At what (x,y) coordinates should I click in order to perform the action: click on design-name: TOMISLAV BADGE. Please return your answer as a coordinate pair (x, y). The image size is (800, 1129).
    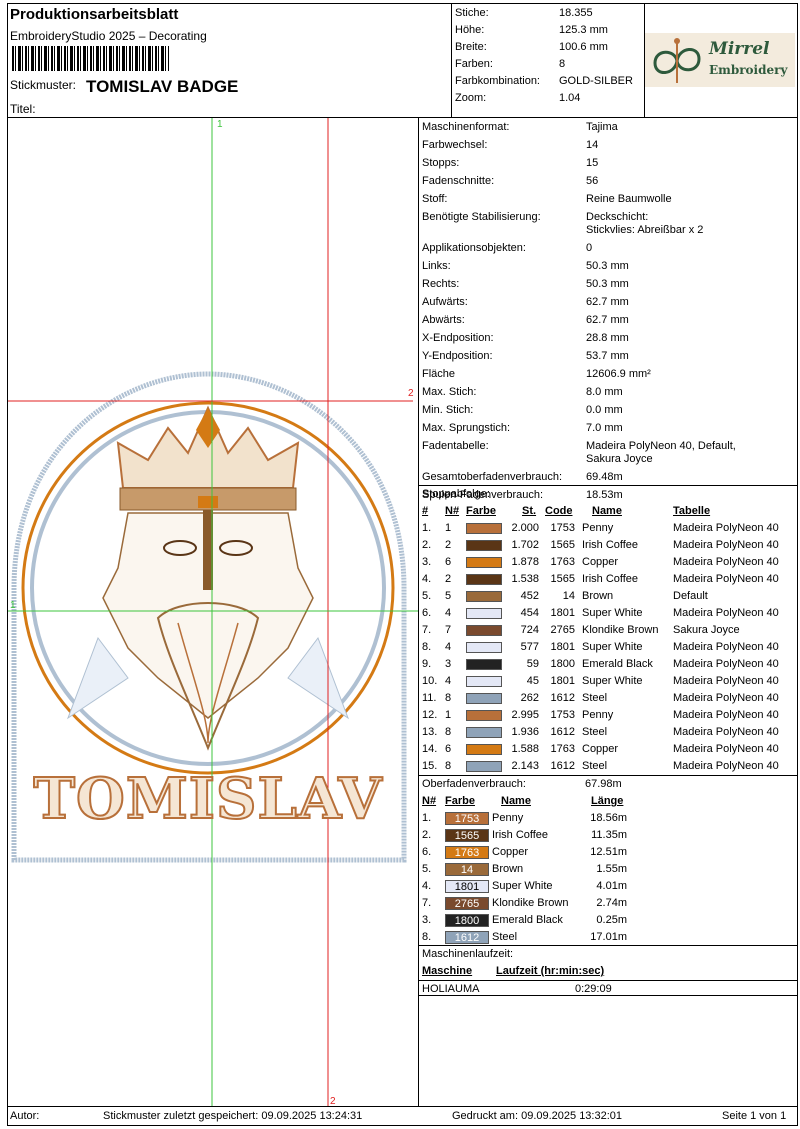
    Looking at the image, I should click on (162, 86).